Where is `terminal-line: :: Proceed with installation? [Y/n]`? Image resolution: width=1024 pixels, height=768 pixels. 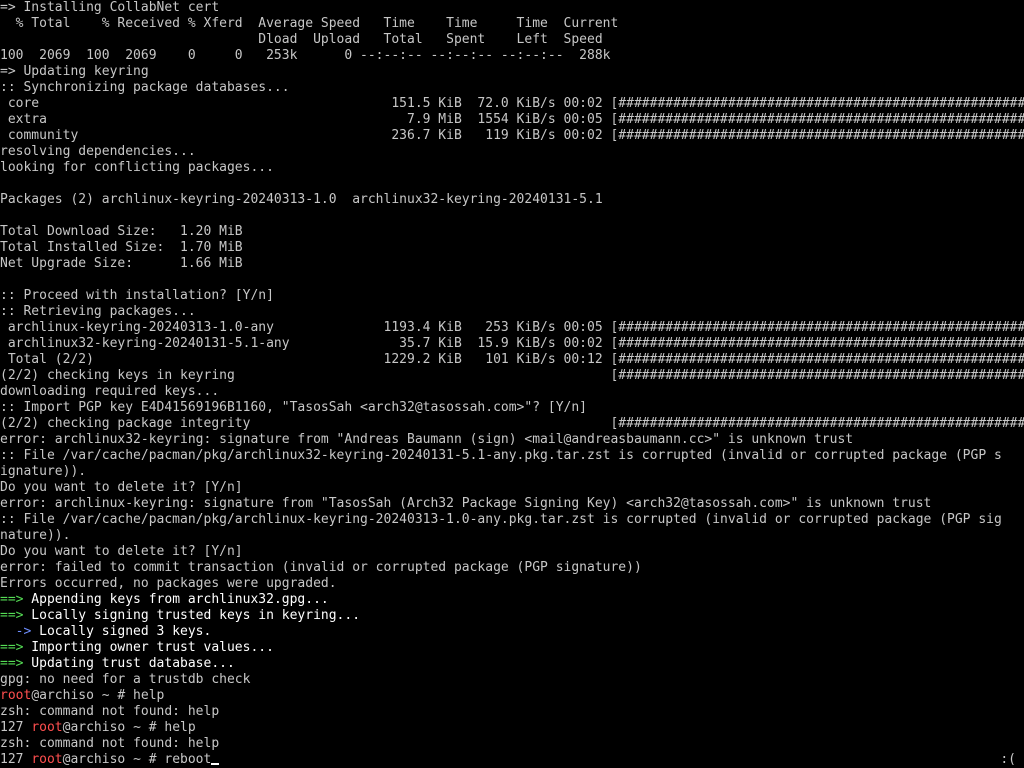
terminal-line: :: Proceed with installation? [Y/n] is located at coordinates (512, 296).